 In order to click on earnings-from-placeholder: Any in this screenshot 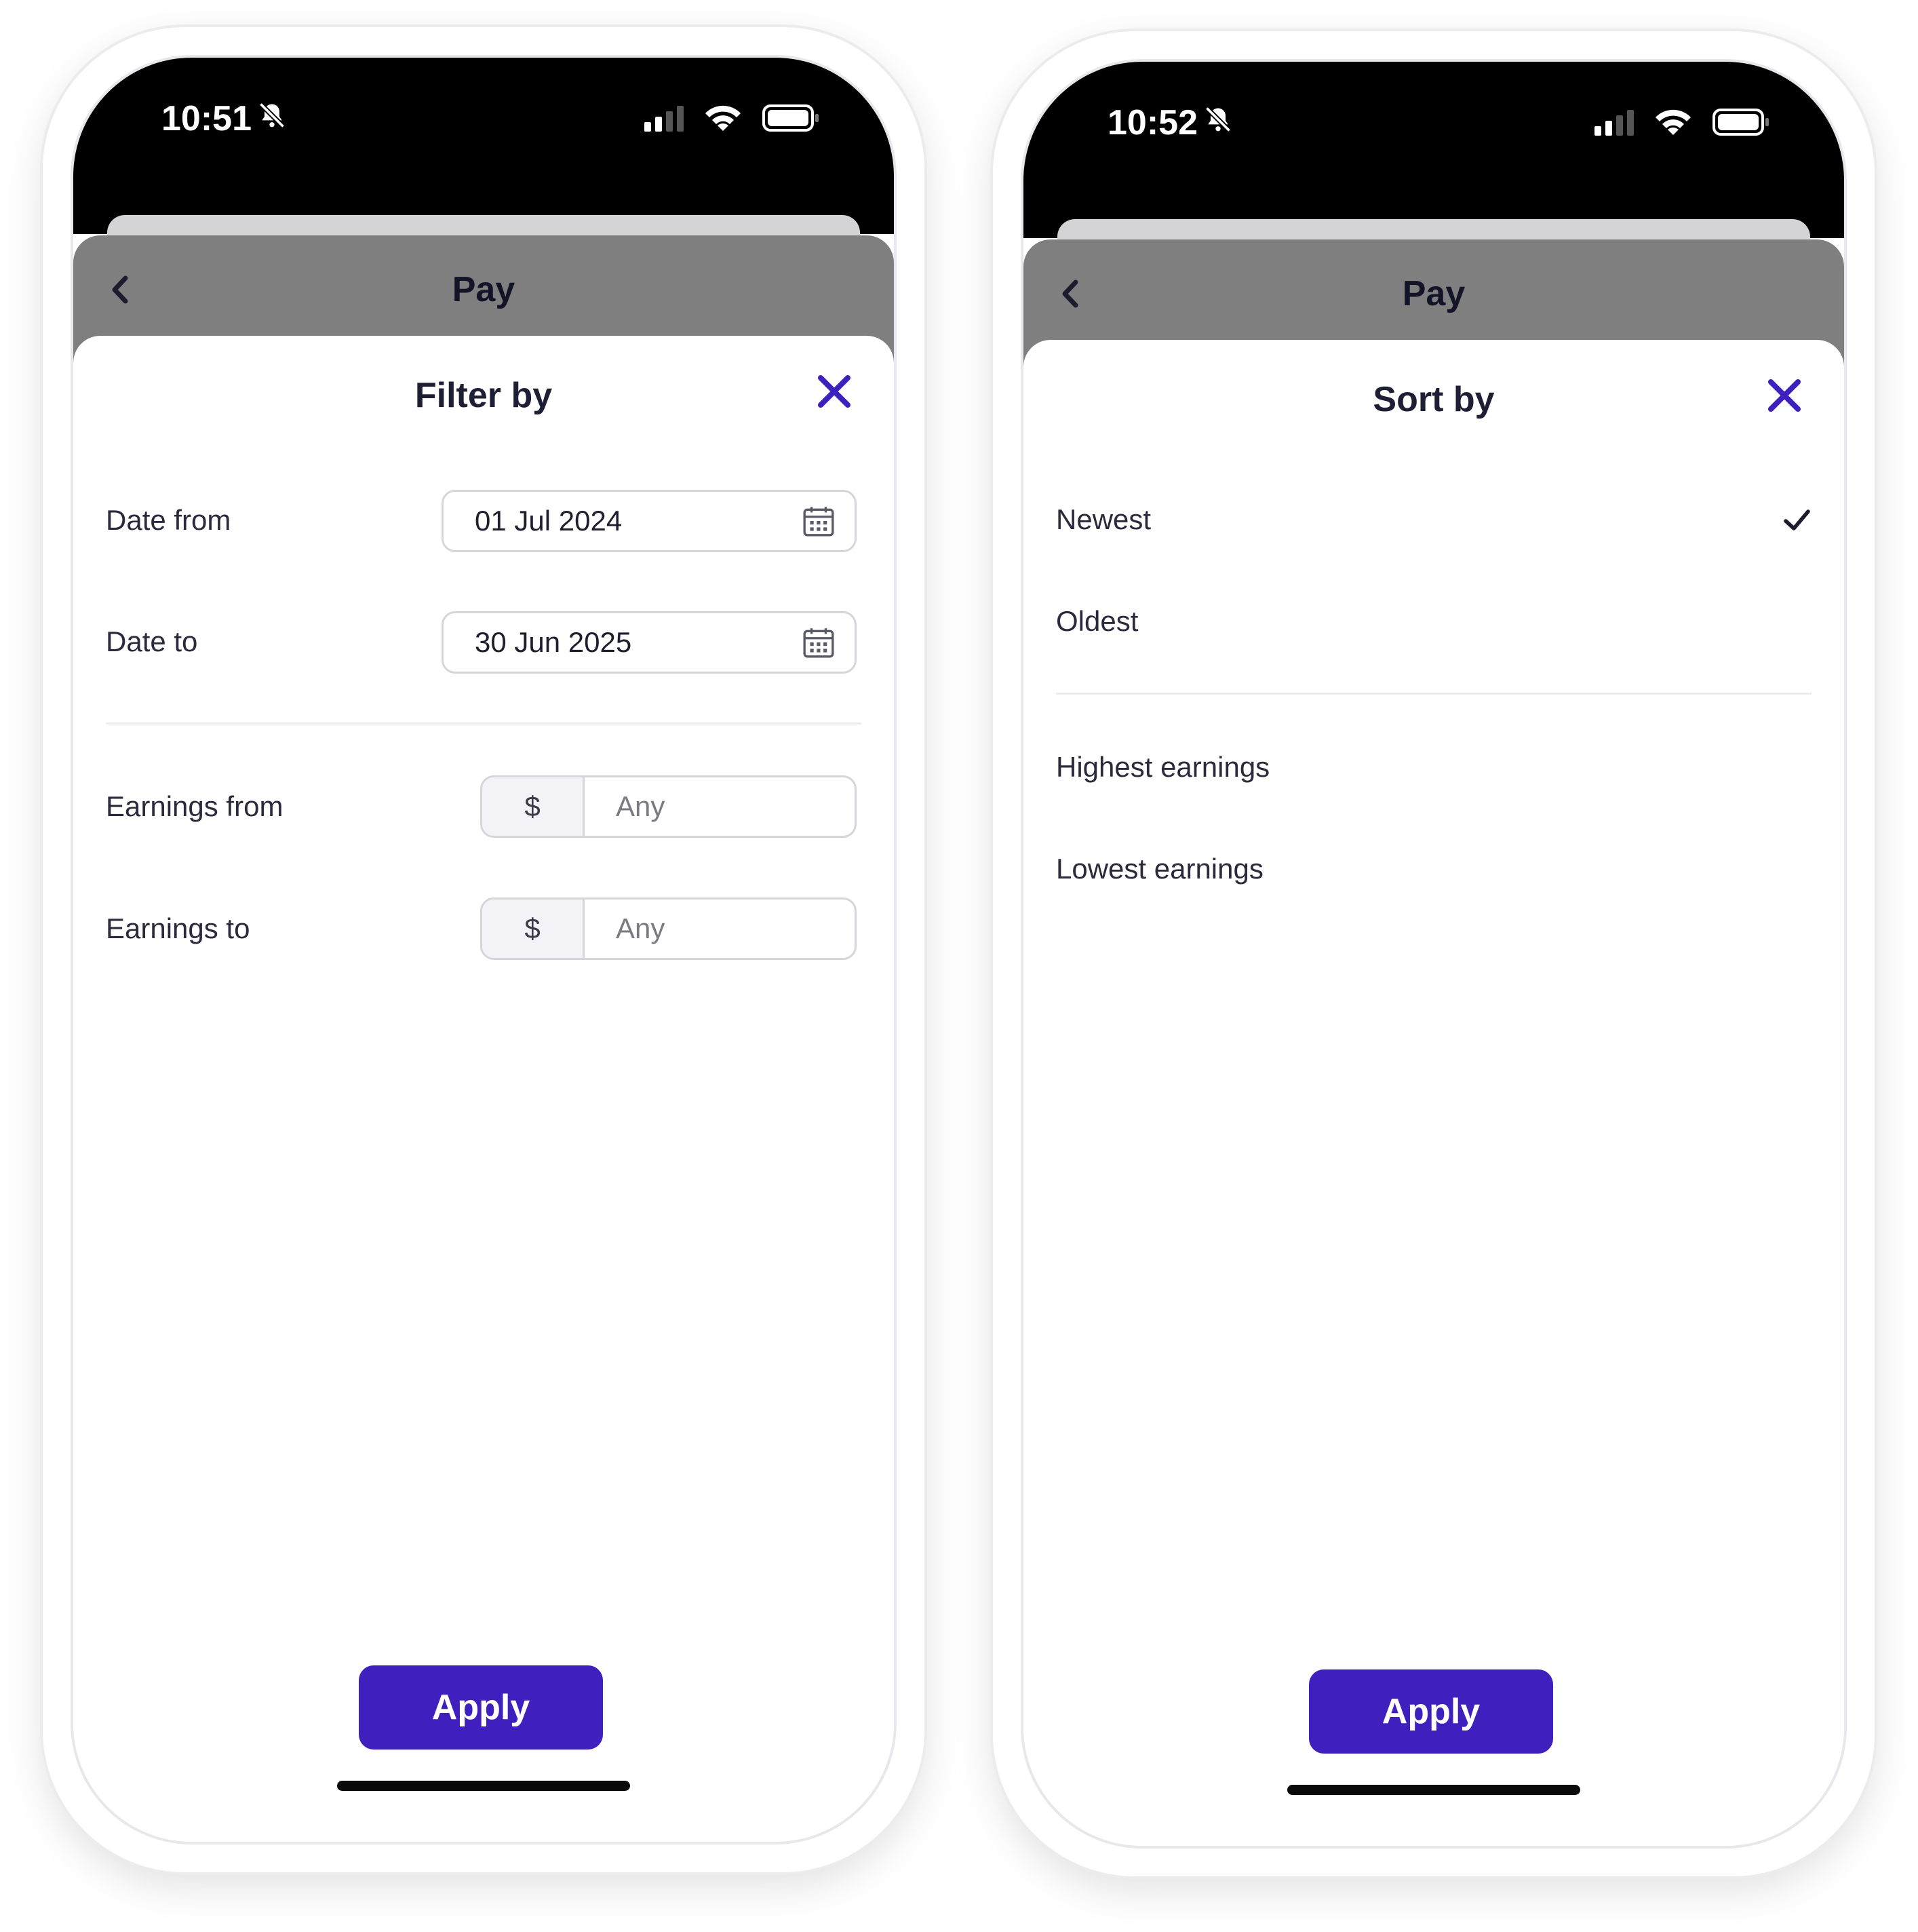, I will do `click(720, 806)`.